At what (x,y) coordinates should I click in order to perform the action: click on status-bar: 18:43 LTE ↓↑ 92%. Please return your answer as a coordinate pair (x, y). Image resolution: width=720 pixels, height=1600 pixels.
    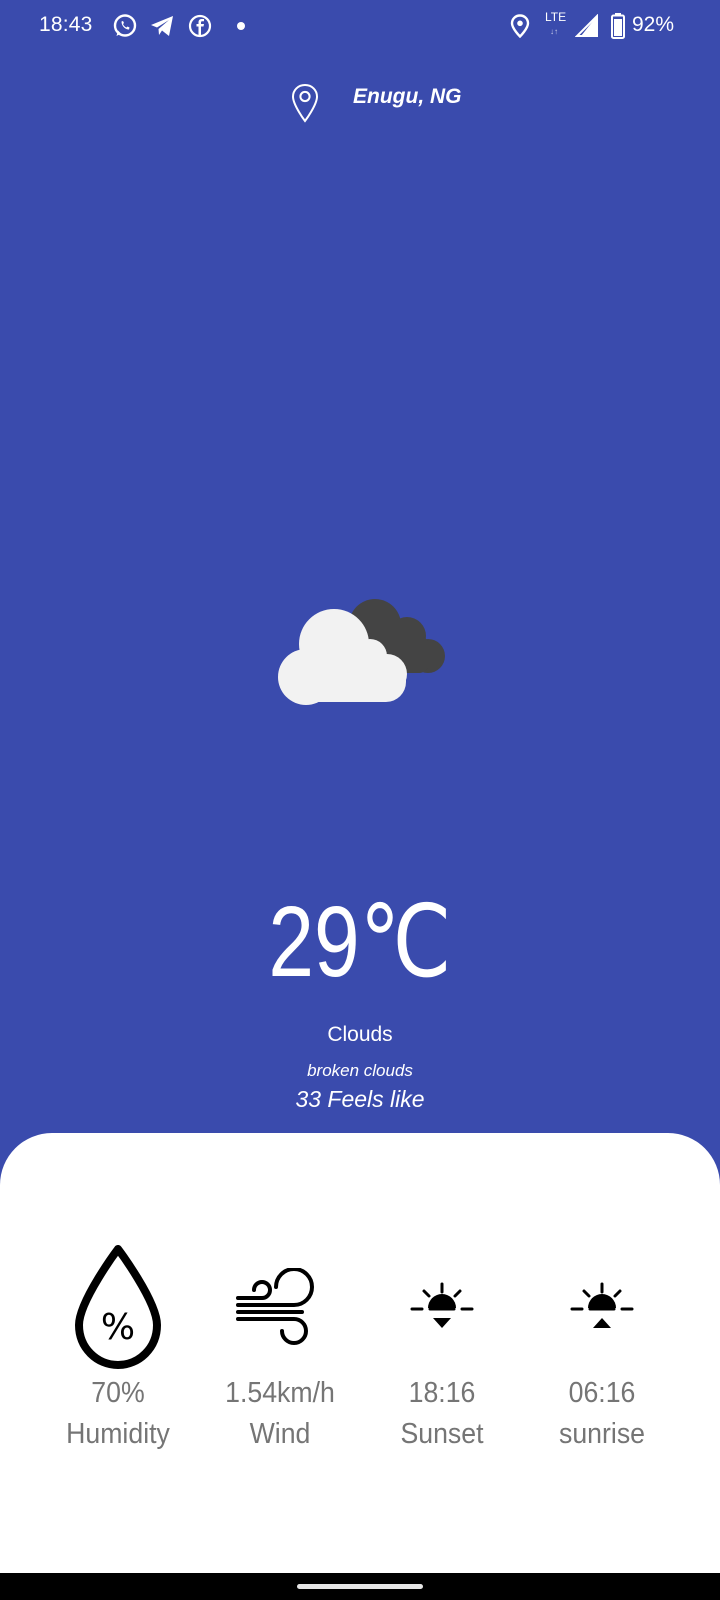
    Looking at the image, I should click on (360, 26).